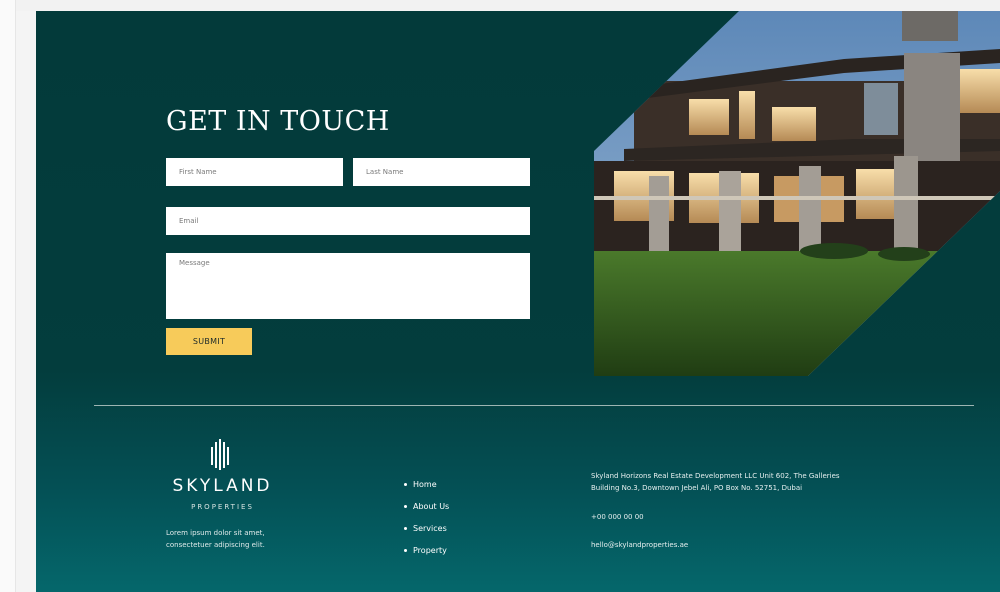 This screenshot has width=1000, height=592. I want to click on email-input, so click(348, 221).